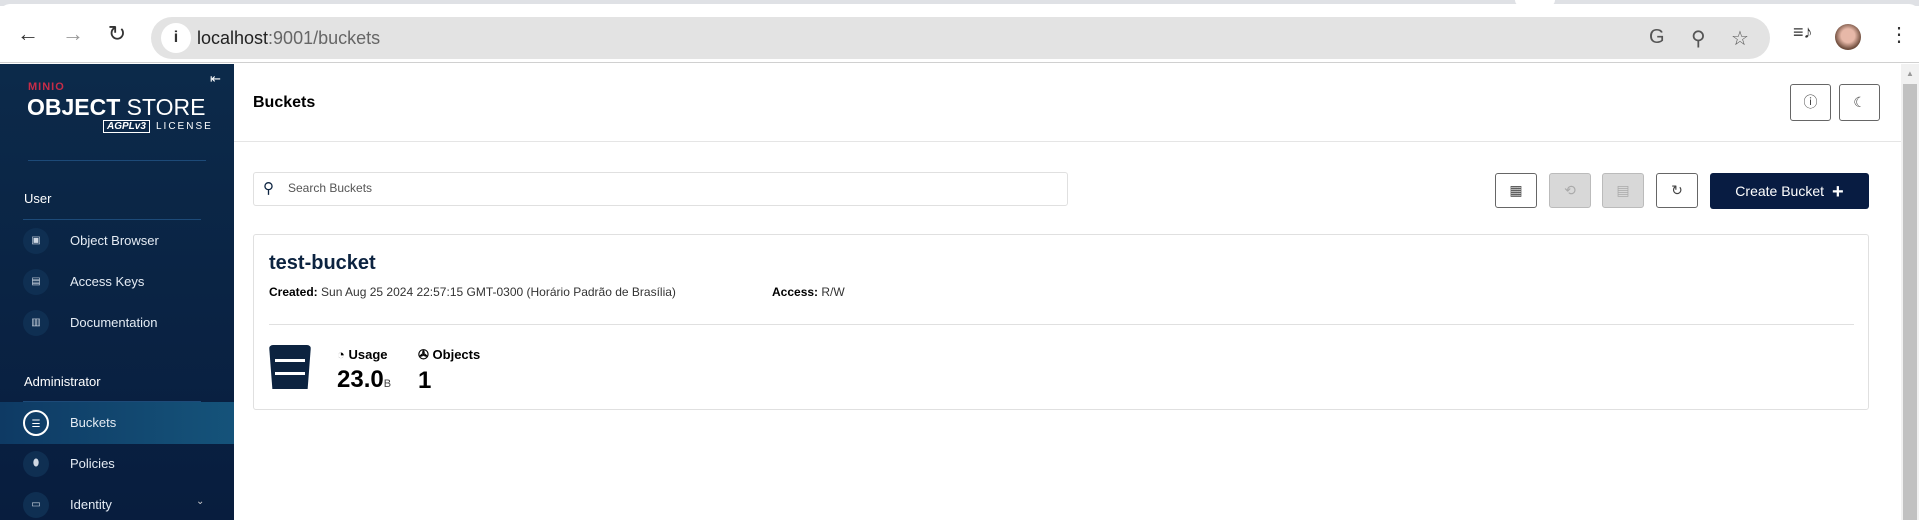 This screenshot has height=526, width=1919. I want to click on sidebar-item-policies: ⬮ Policies, so click(117, 464).